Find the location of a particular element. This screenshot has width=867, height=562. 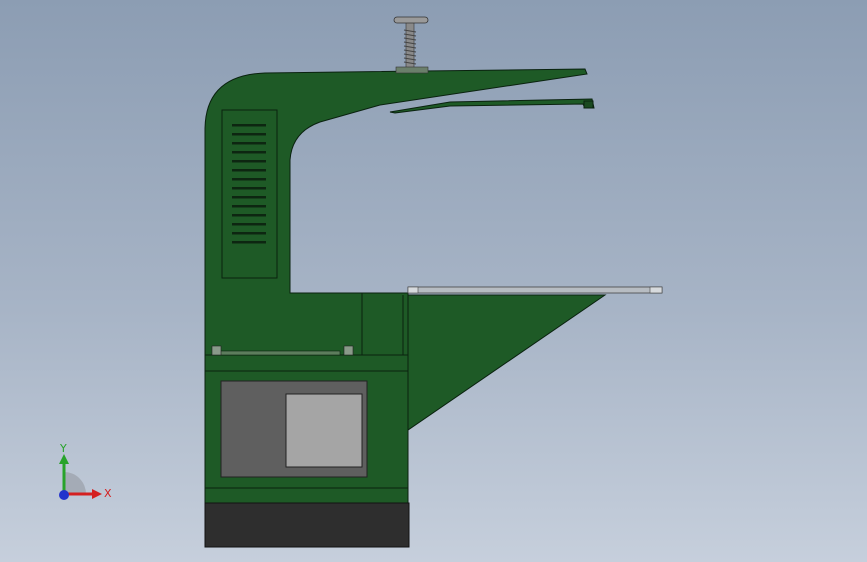

table-support is located at coordinates (507, 362).